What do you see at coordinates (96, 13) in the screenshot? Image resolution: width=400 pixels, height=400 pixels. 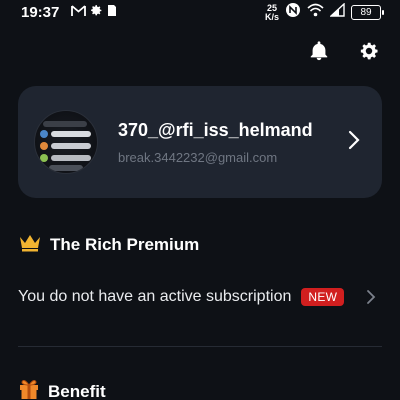 I see `gear-icon` at bounding box center [96, 13].